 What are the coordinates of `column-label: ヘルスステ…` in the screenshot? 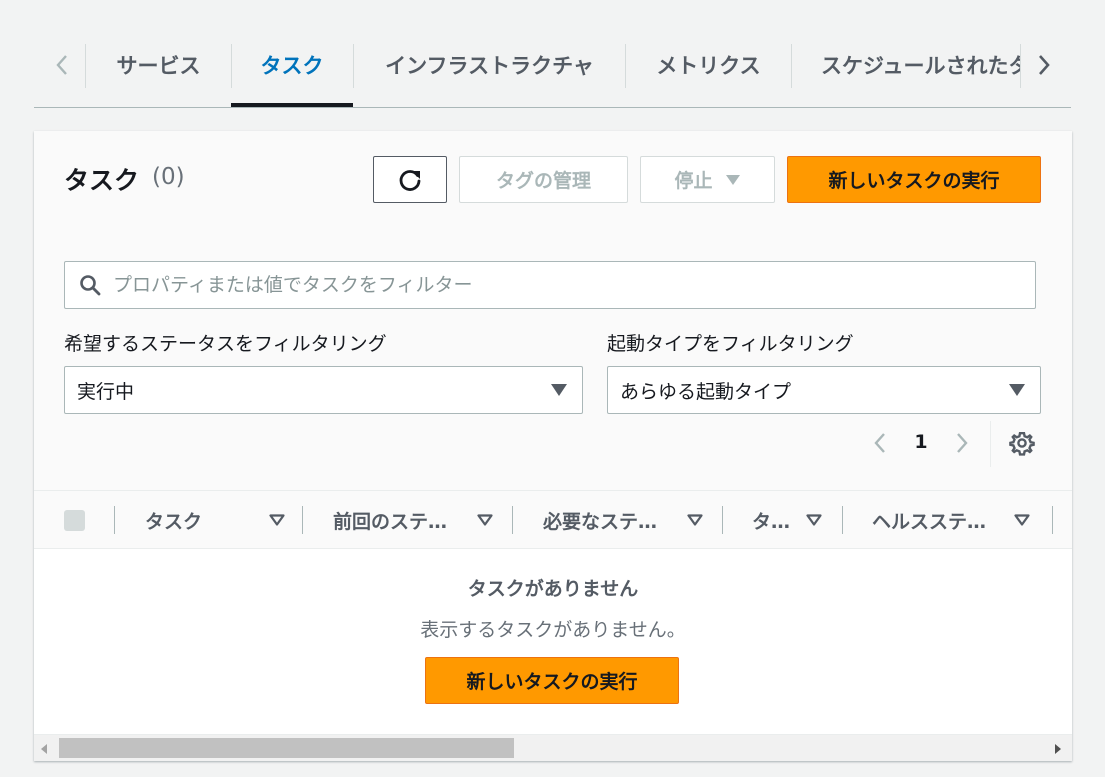 It's located at (929, 521).